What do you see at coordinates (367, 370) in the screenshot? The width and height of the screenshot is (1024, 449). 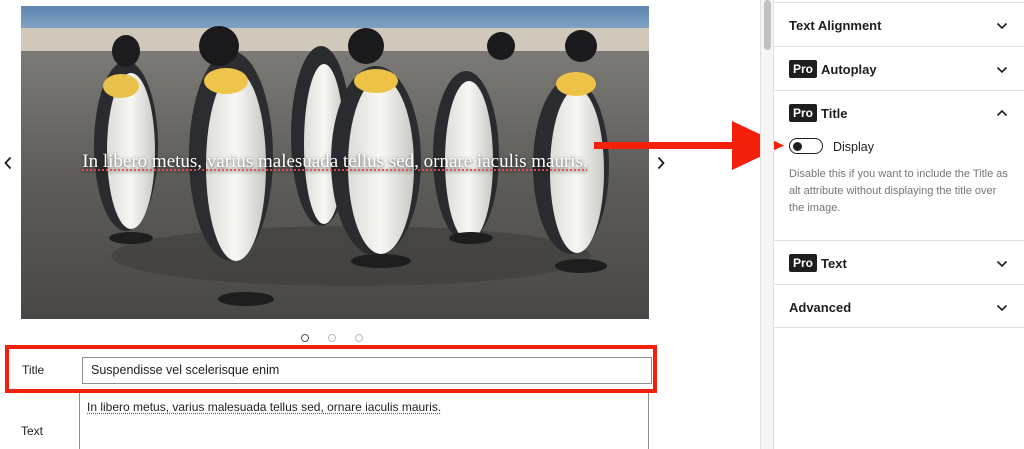 I see `title-input: Suspendisse vel scelerisque enim` at bounding box center [367, 370].